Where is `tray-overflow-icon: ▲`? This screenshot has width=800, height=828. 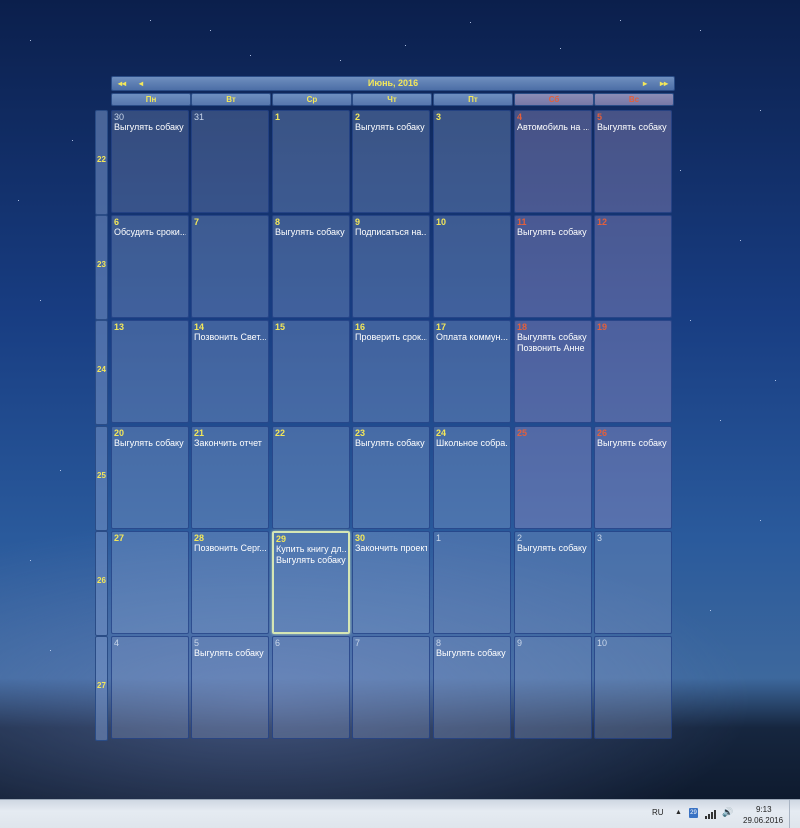
tray-overflow-icon: ▲ is located at coordinates (678, 812).